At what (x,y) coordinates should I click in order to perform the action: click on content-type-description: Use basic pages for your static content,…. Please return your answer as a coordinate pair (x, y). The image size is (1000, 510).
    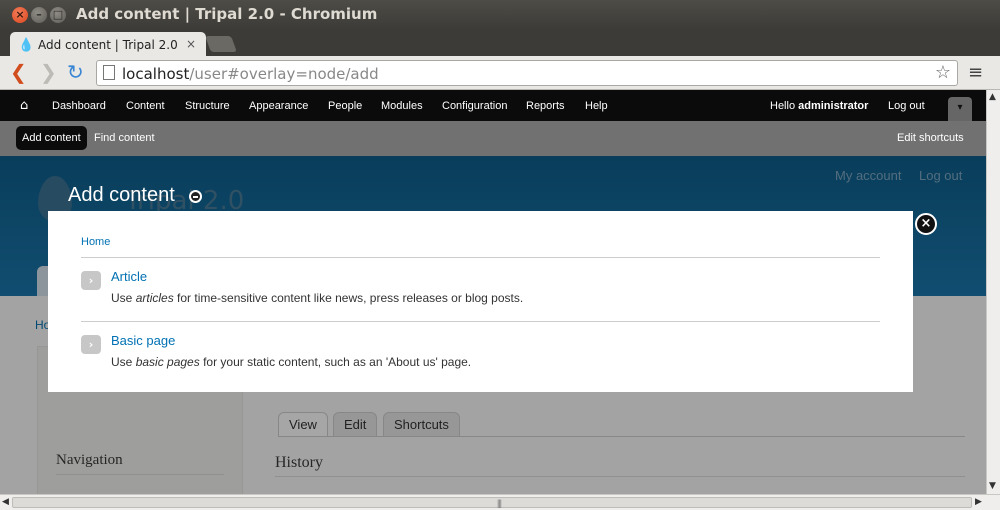
    Looking at the image, I should click on (291, 362).